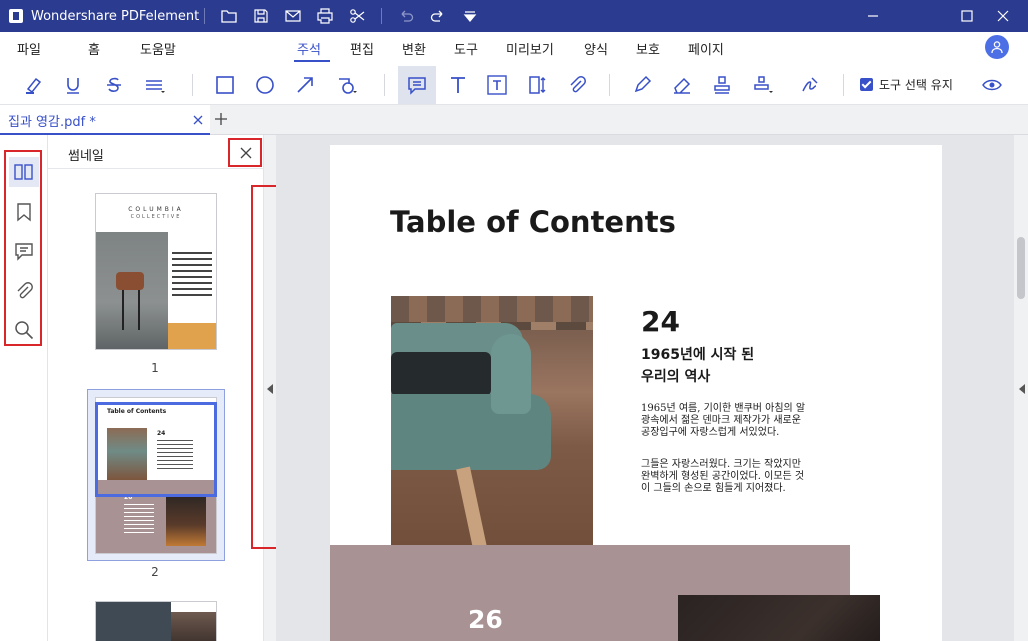 This screenshot has width=1028, height=641. Describe the element at coordinates (158, 48) in the screenshot. I see `menu-help: 도움말` at that location.